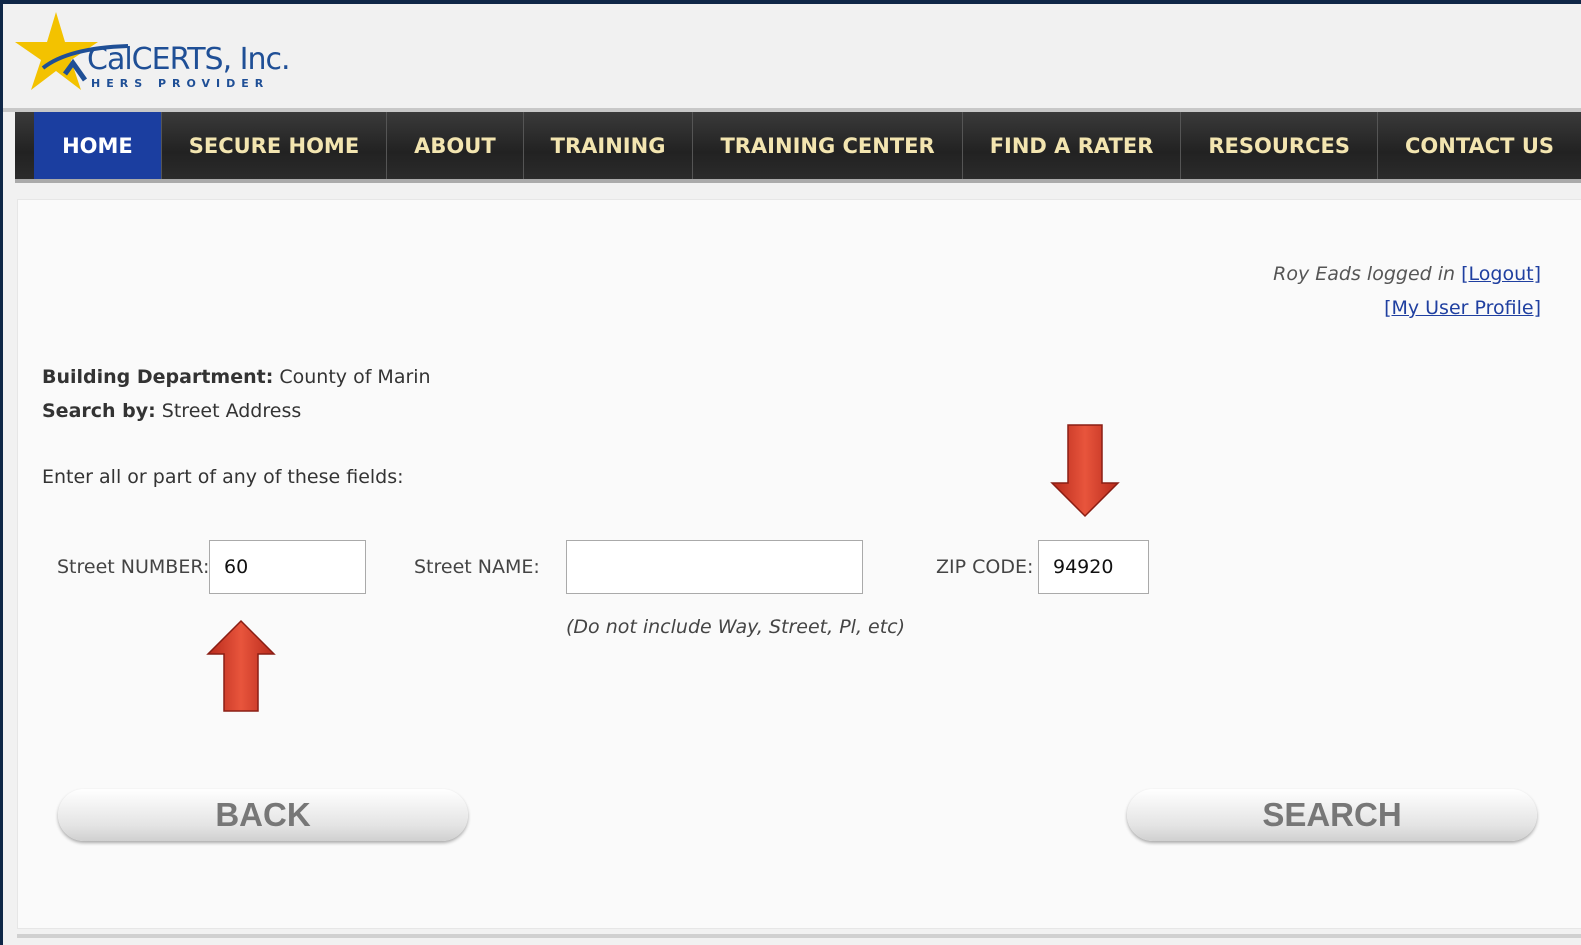 The width and height of the screenshot is (1581, 945). What do you see at coordinates (1501, 274) in the screenshot?
I see `logout-link: [Logout]` at bounding box center [1501, 274].